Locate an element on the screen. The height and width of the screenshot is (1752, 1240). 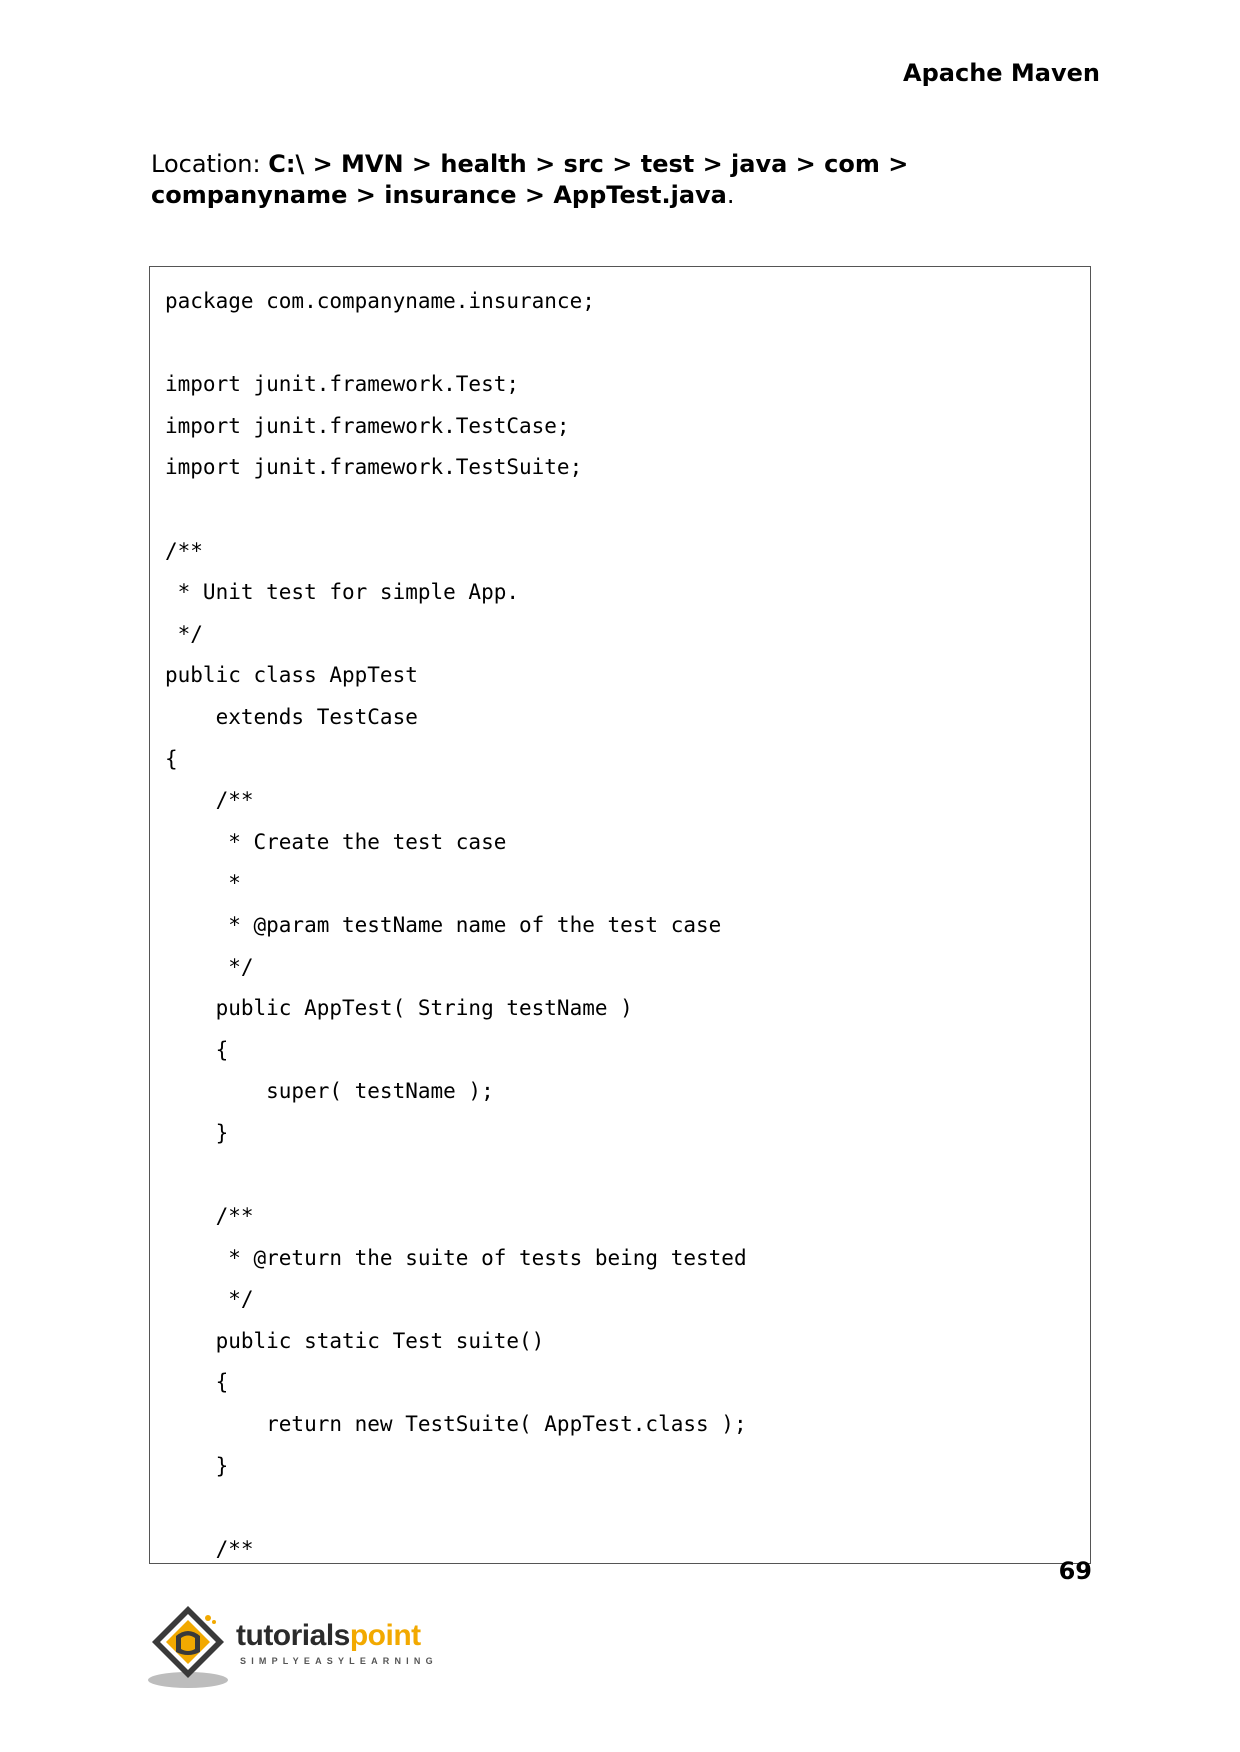
code-line: public static Test suite() is located at coordinates (355, 1340).